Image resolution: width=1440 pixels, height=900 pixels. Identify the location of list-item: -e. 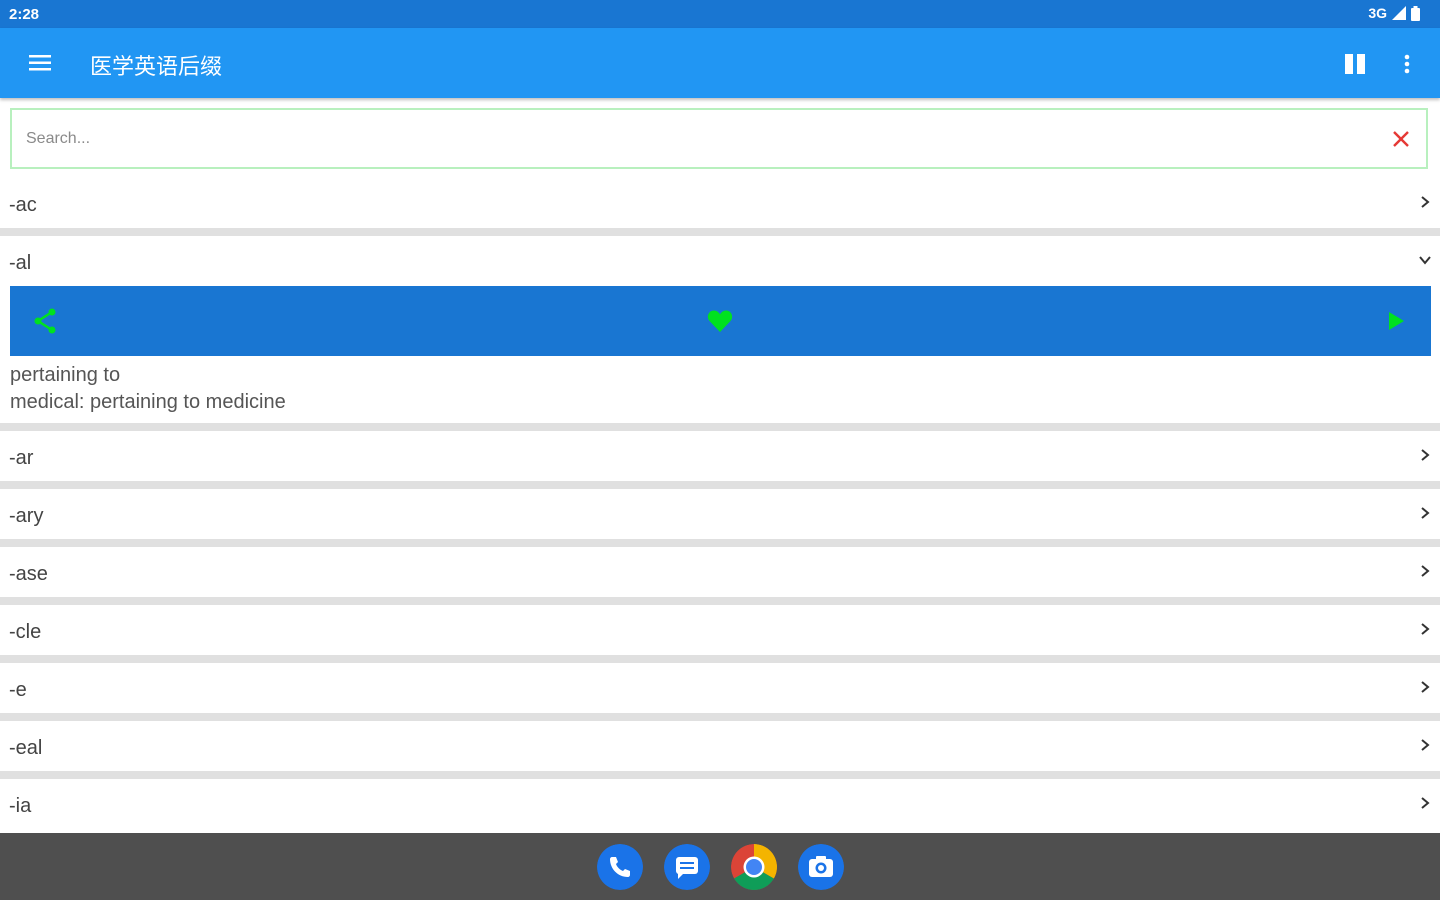
(720, 688).